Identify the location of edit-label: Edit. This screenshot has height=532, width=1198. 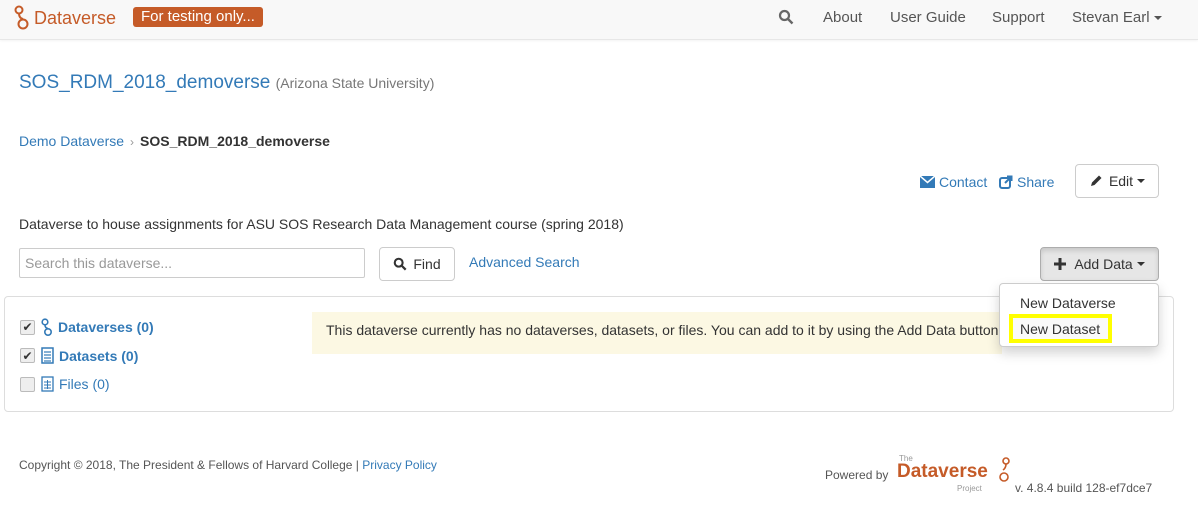
(1121, 181).